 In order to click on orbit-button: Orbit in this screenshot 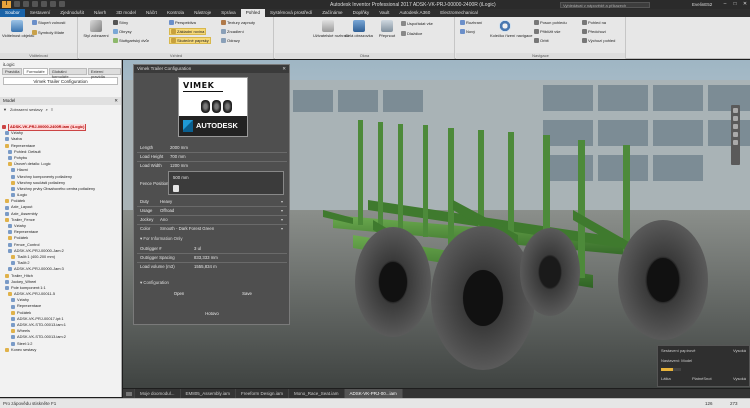, I will do `click(541, 40)`.